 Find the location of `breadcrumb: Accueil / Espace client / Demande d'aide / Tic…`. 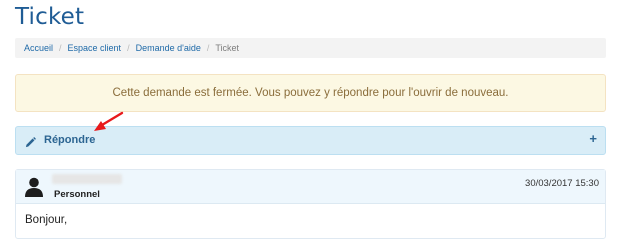

breadcrumb: Accueil / Espace client / Demande d'aide / Tic… is located at coordinates (310, 48).